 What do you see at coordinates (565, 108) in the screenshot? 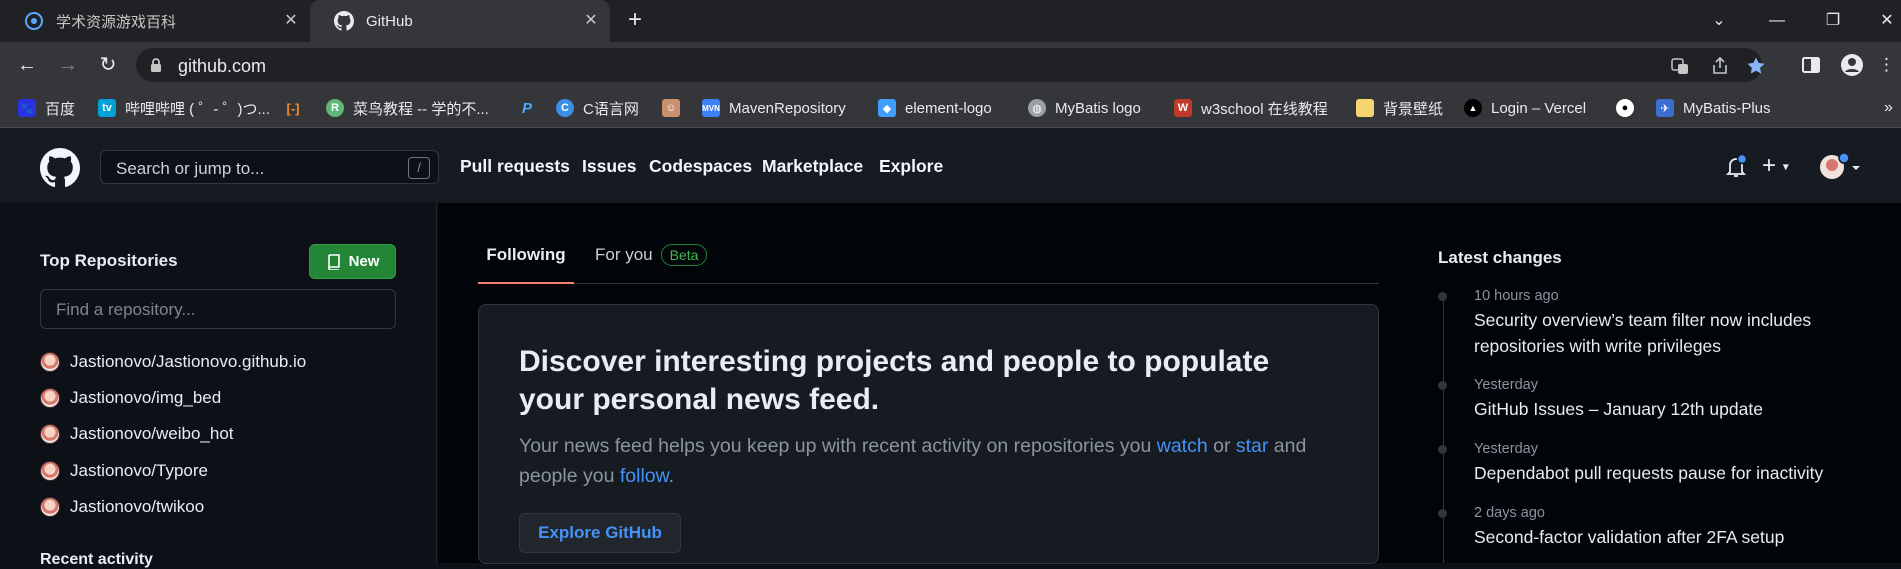
I see `c-icon: C` at bounding box center [565, 108].